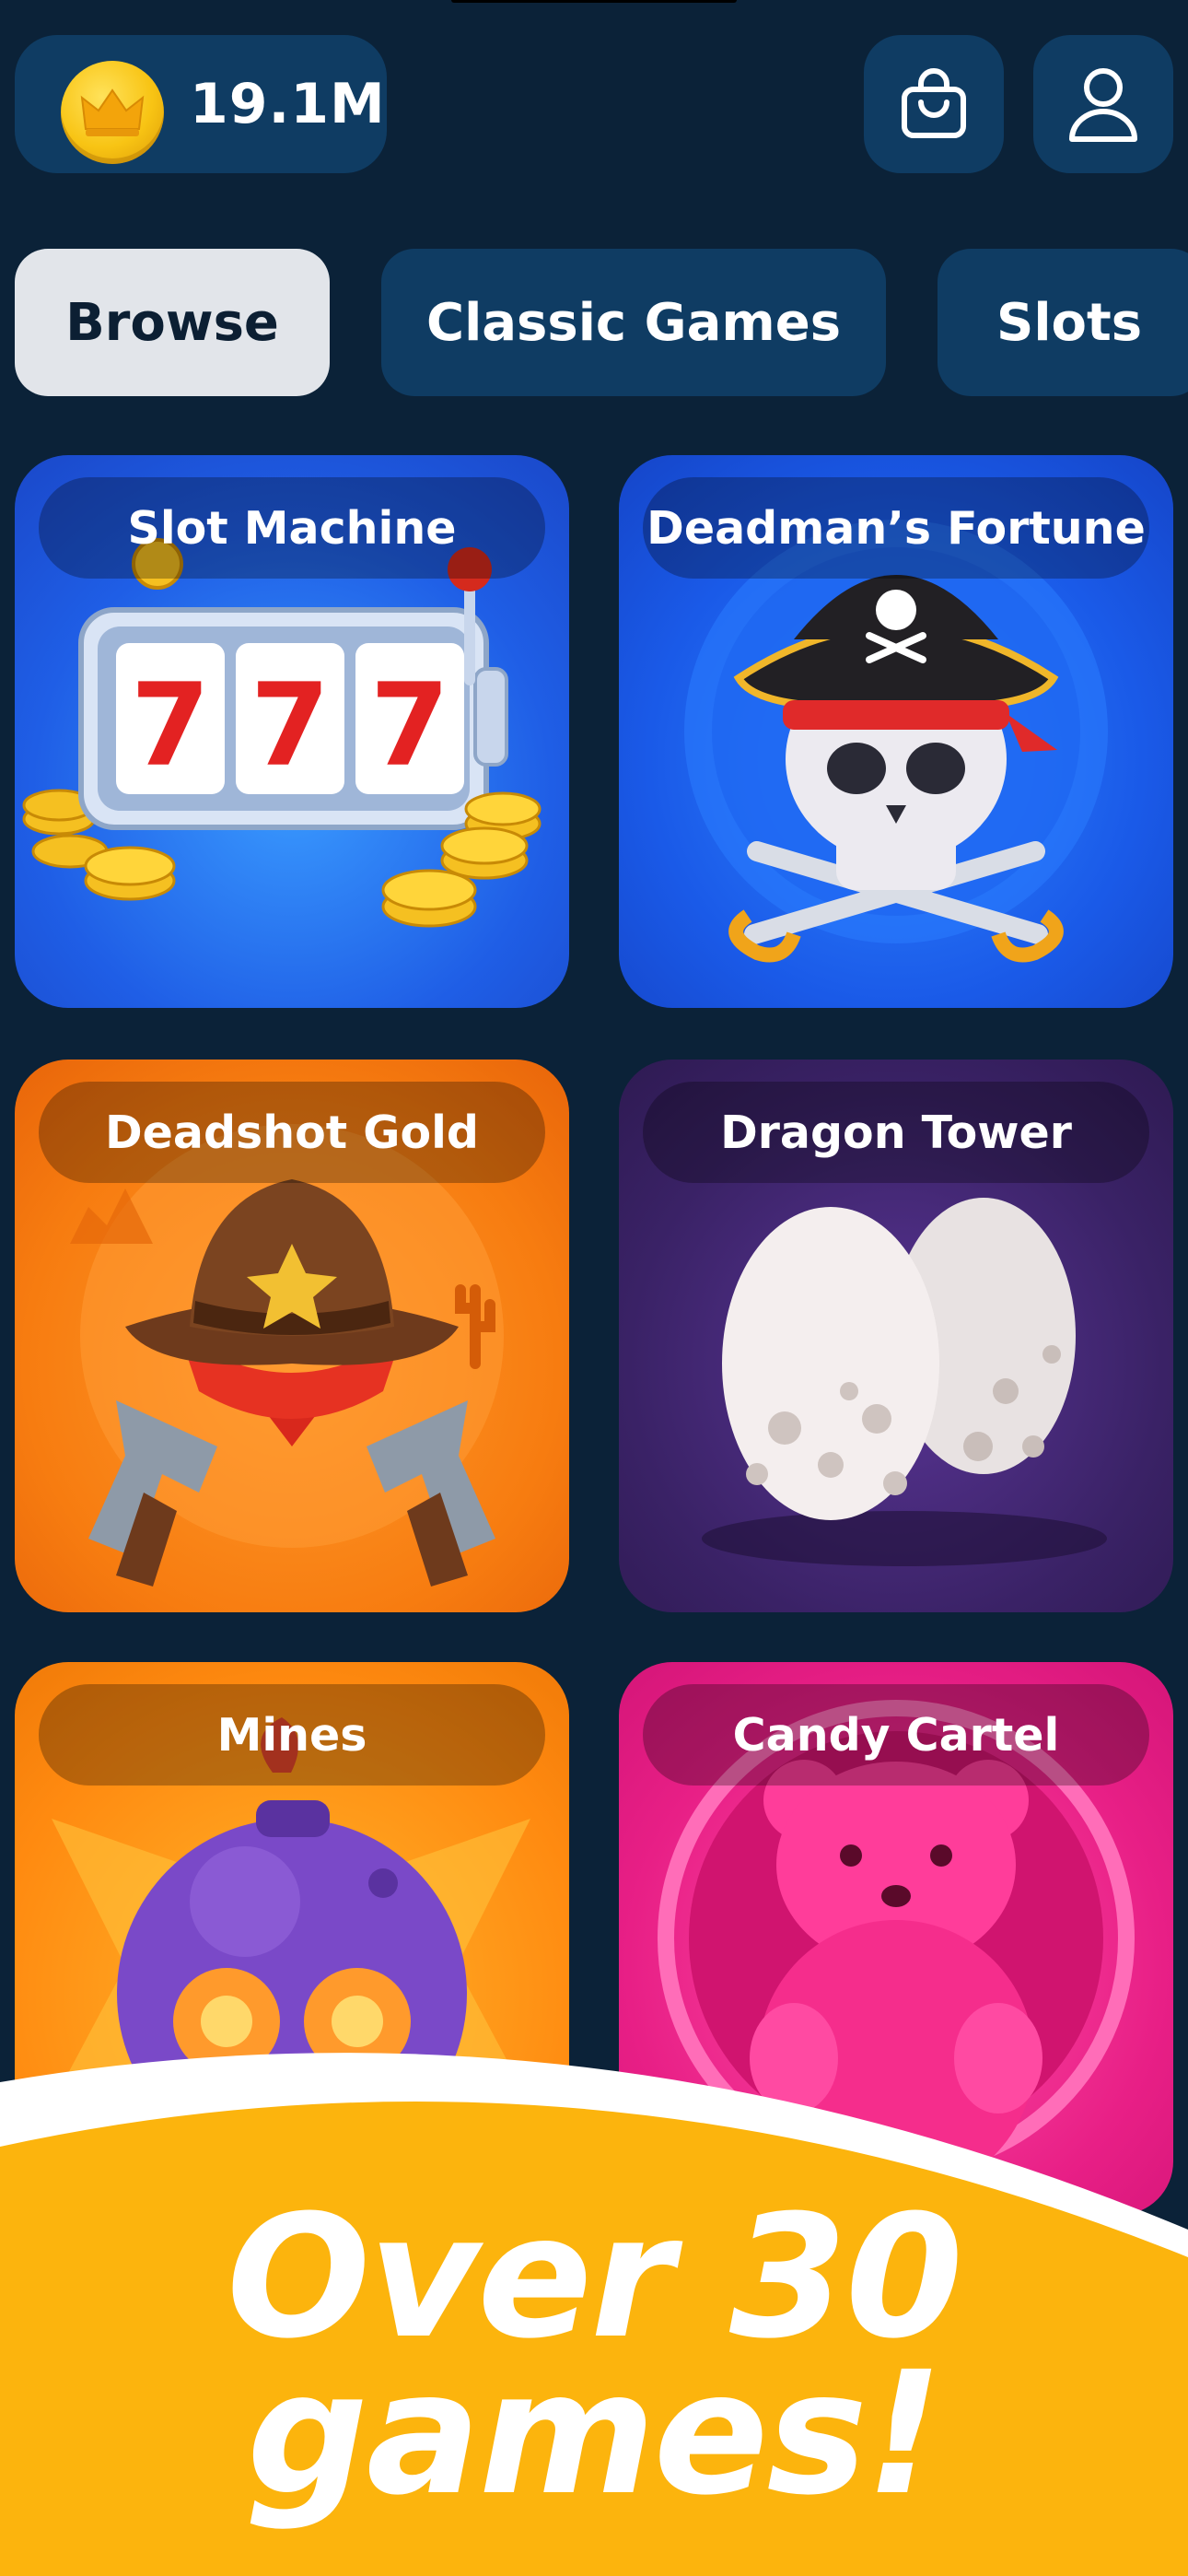 The image size is (1188, 2576). What do you see at coordinates (1063, 322) in the screenshot?
I see `tab-slots: Slots` at bounding box center [1063, 322].